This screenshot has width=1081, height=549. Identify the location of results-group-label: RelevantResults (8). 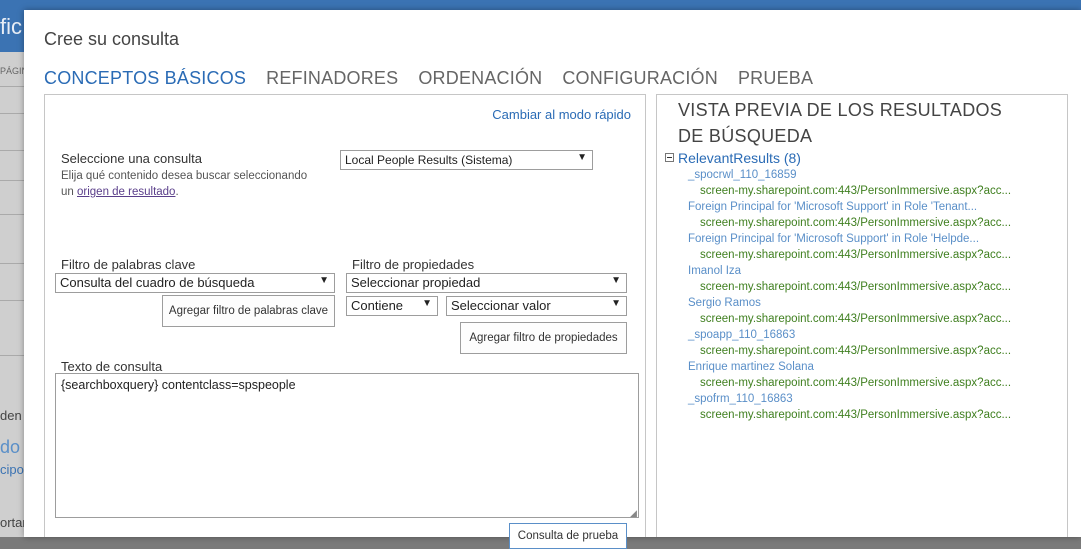
(739, 158).